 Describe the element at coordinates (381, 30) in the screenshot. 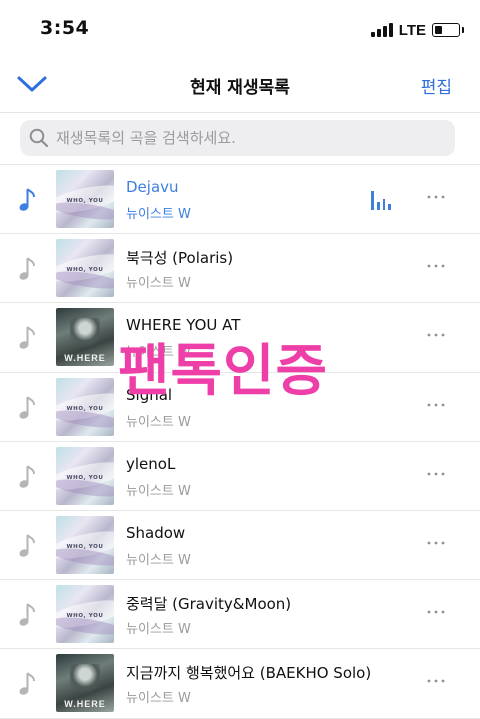

I see `signal-icon` at that location.